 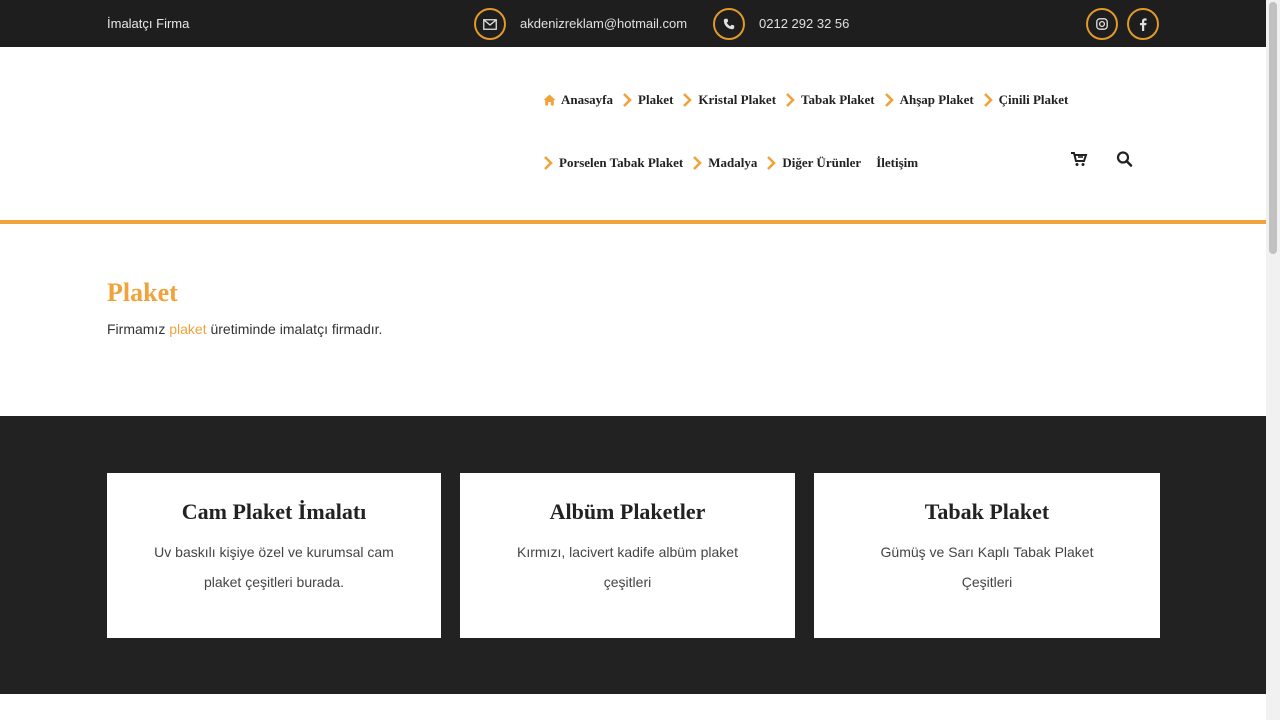 I want to click on nav-label: Plaket, so click(x=656, y=99).